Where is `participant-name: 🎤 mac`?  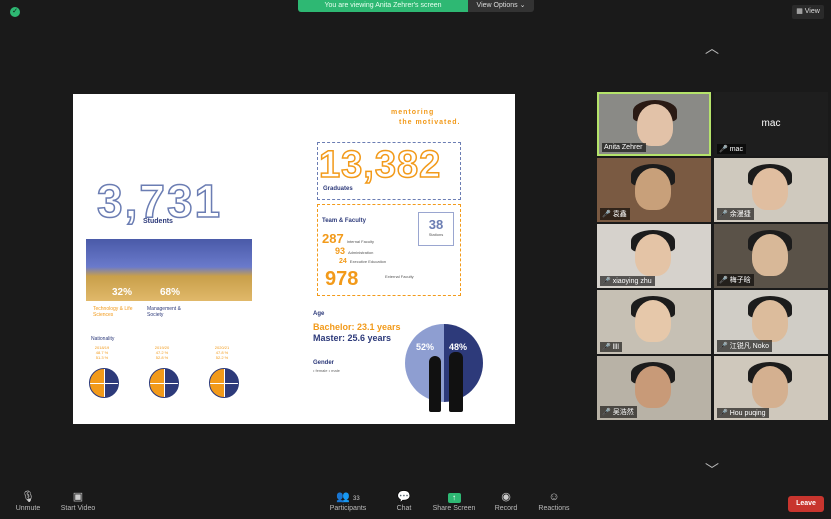 participant-name: 🎤 mac is located at coordinates (731, 149).